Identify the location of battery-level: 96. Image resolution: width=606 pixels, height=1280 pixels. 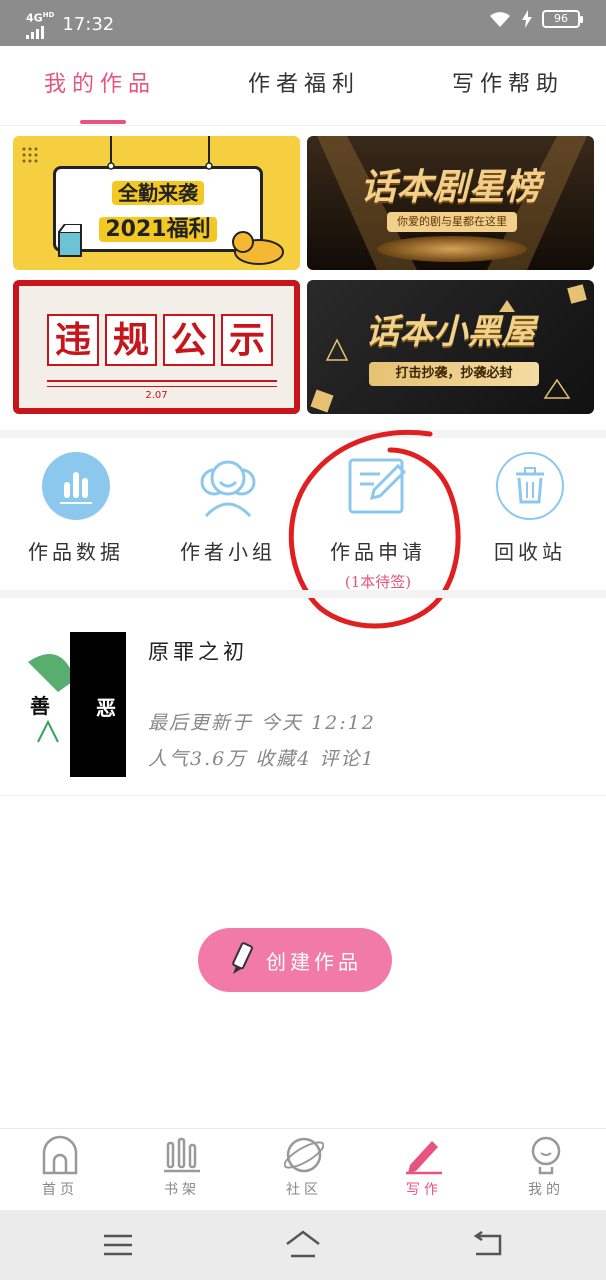
(561, 18).